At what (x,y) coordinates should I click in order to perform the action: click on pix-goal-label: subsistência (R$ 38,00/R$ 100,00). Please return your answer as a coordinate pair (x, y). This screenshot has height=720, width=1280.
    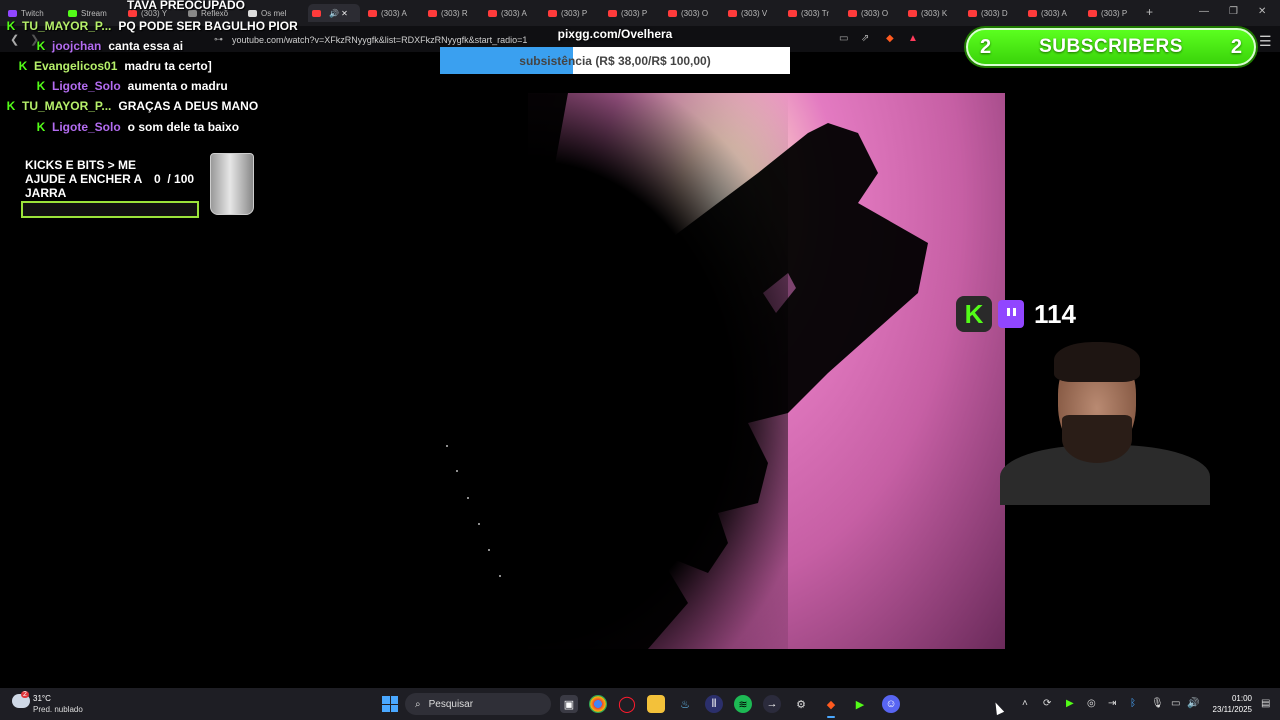
    Looking at the image, I should click on (615, 60).